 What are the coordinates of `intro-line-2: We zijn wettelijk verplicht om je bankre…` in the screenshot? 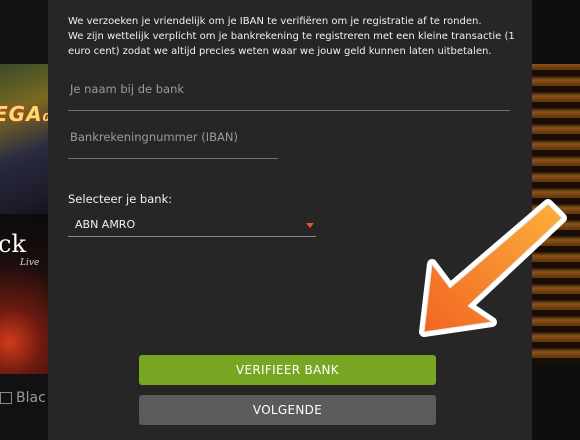 It's located at (291, 44).